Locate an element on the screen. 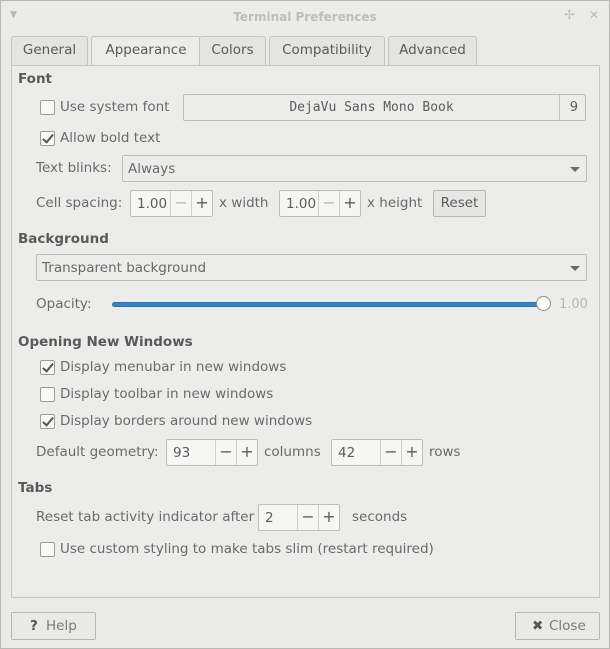 Image resolution: width=610 pixels, height=649 pixels. seconds-value: 2 is located at coordinates (269, 518).